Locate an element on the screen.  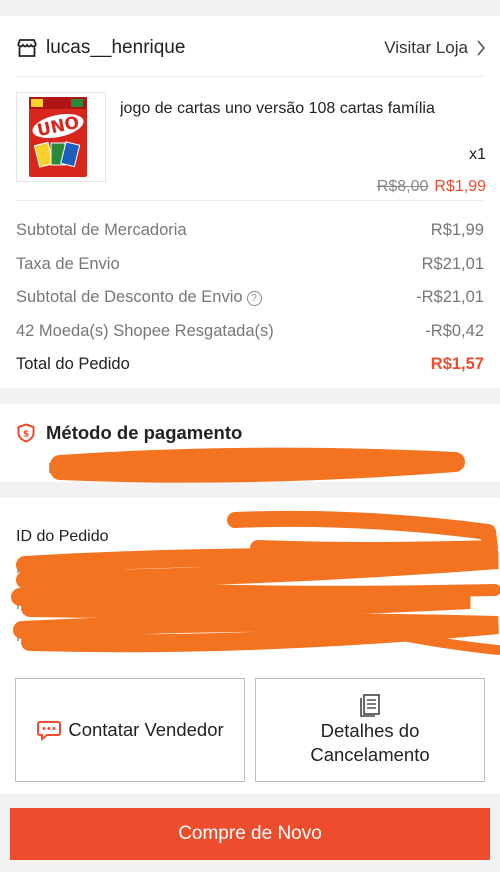
summary-value: -R$0,42 is located at coordinates (454, 330).